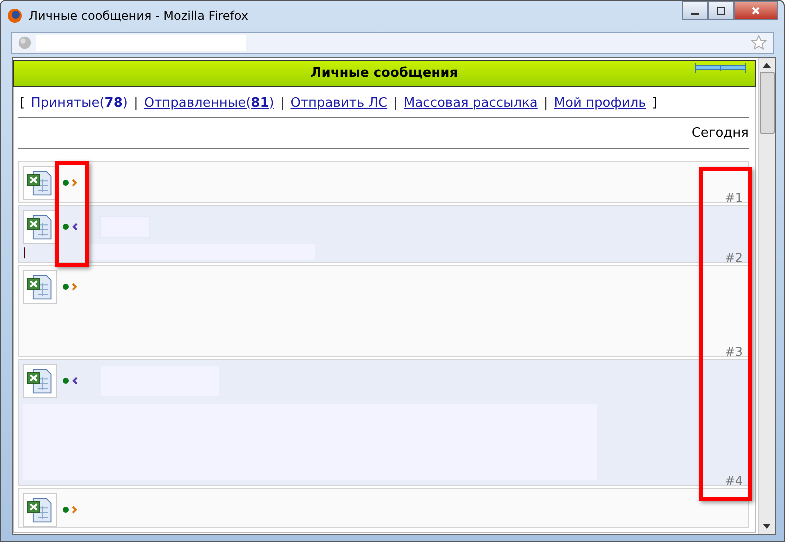 This screenshot has width=785, height=542. I want to click on message-number: #2, so click(734, 258).